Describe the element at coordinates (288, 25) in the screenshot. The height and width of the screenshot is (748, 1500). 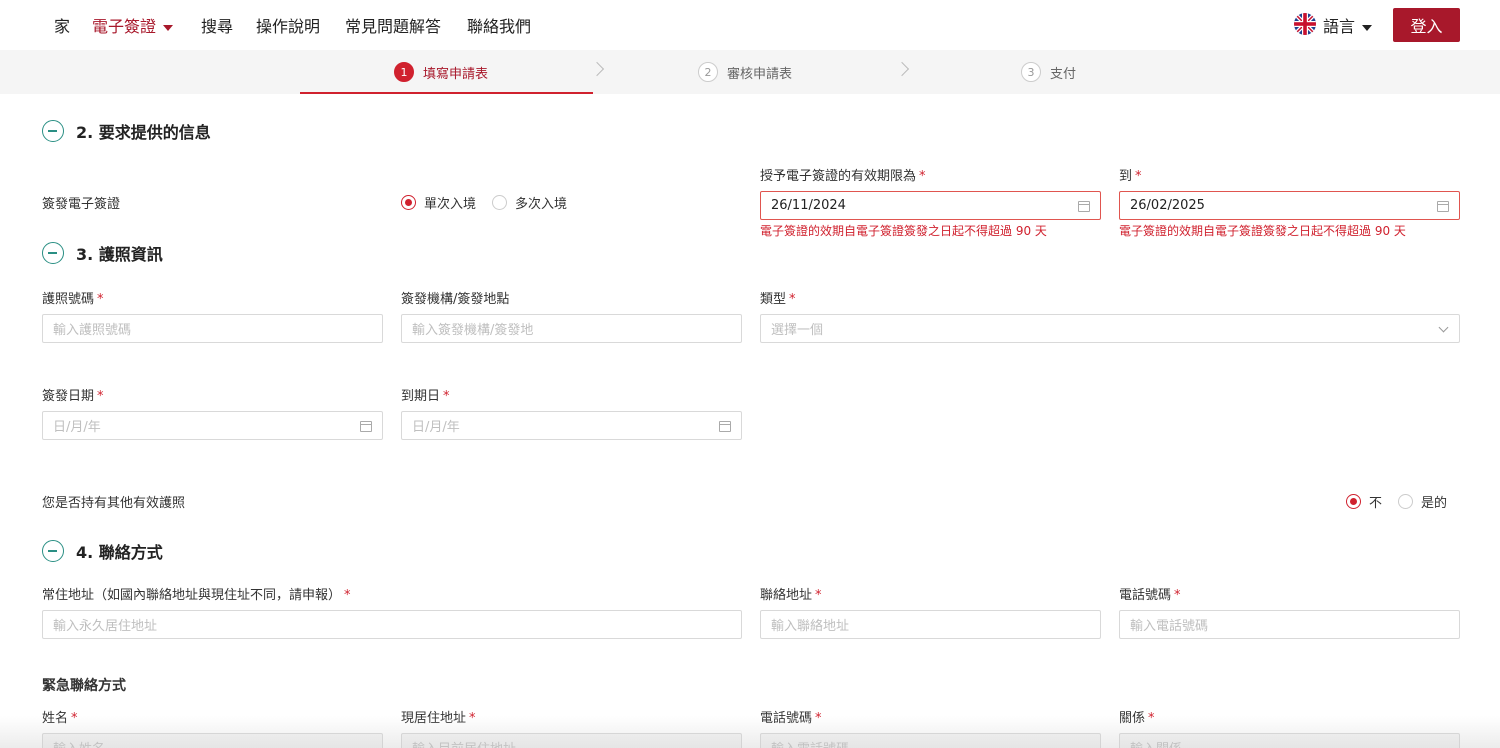
I see `nav-instructions: 操作說明` at that location.